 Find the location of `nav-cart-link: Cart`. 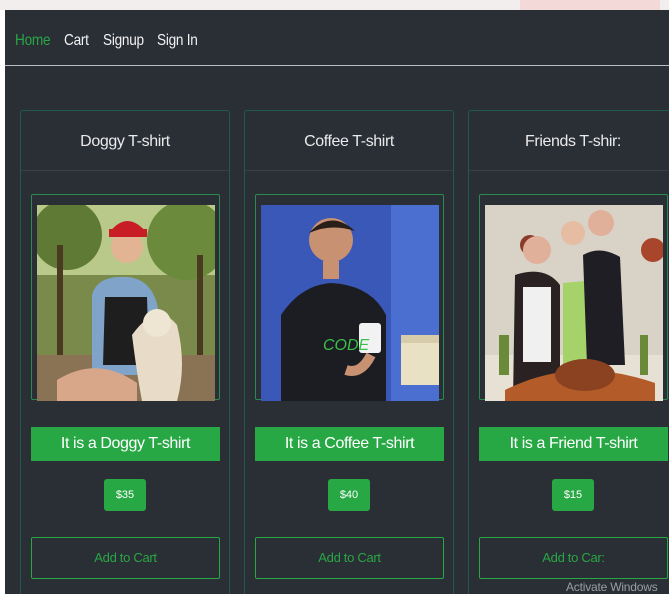

nav-cart-link: Cart is located at coordinates (76, 41).